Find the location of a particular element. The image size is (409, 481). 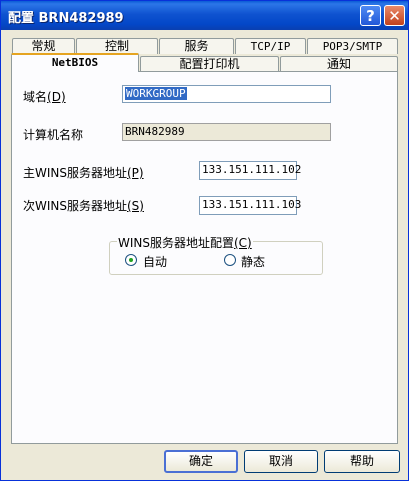

close-icon: ✕ is located at coordinates (394, 16).